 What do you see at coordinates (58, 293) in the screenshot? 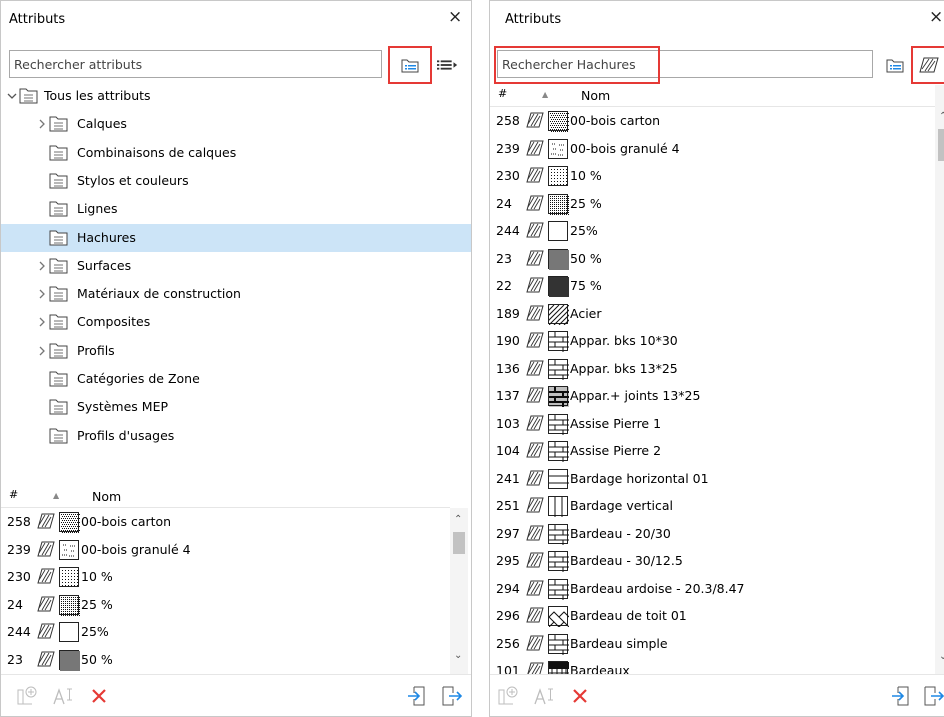
I see `building-materials-folder-icon` at bounding box center [58, 293].